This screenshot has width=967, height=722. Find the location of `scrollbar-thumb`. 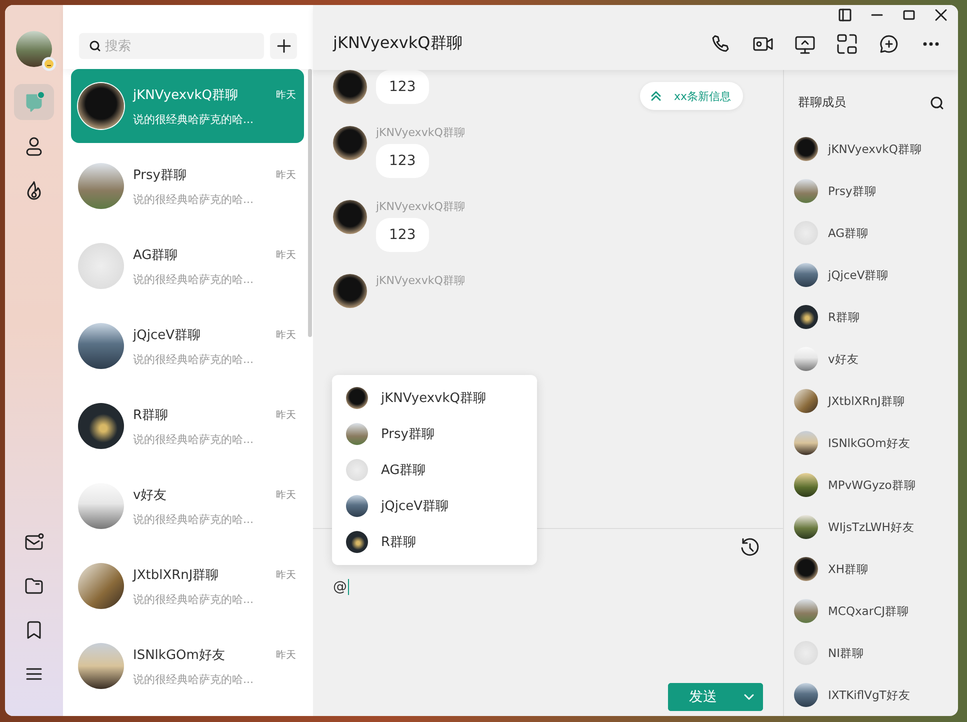

scrollbar-thumb is located at coordinates (310, 203).